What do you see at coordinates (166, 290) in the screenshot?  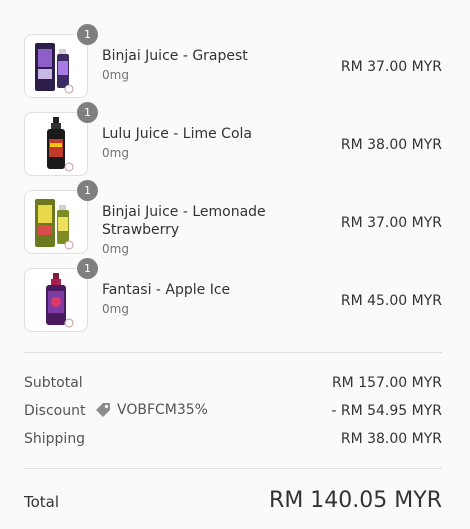 I see `product-title: Fantasi - Apple Ice` at bounding box center [166, 290].